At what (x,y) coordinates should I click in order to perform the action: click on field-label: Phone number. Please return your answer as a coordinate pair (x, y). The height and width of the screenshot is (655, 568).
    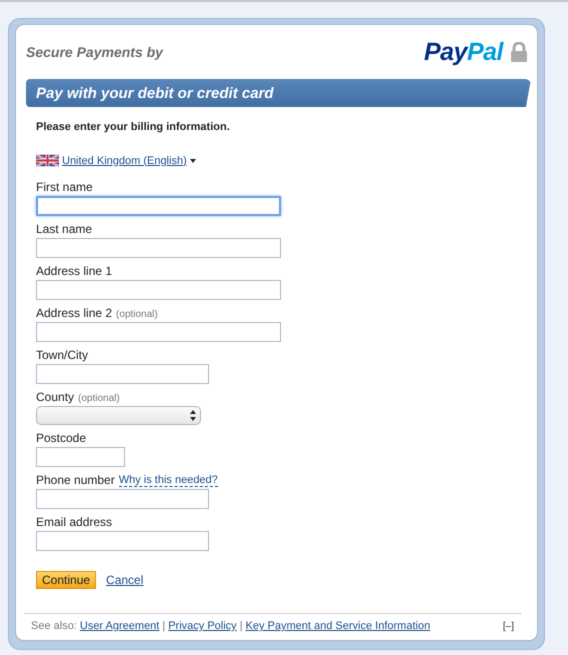
    Looking at the image, I should click on (75, 480).